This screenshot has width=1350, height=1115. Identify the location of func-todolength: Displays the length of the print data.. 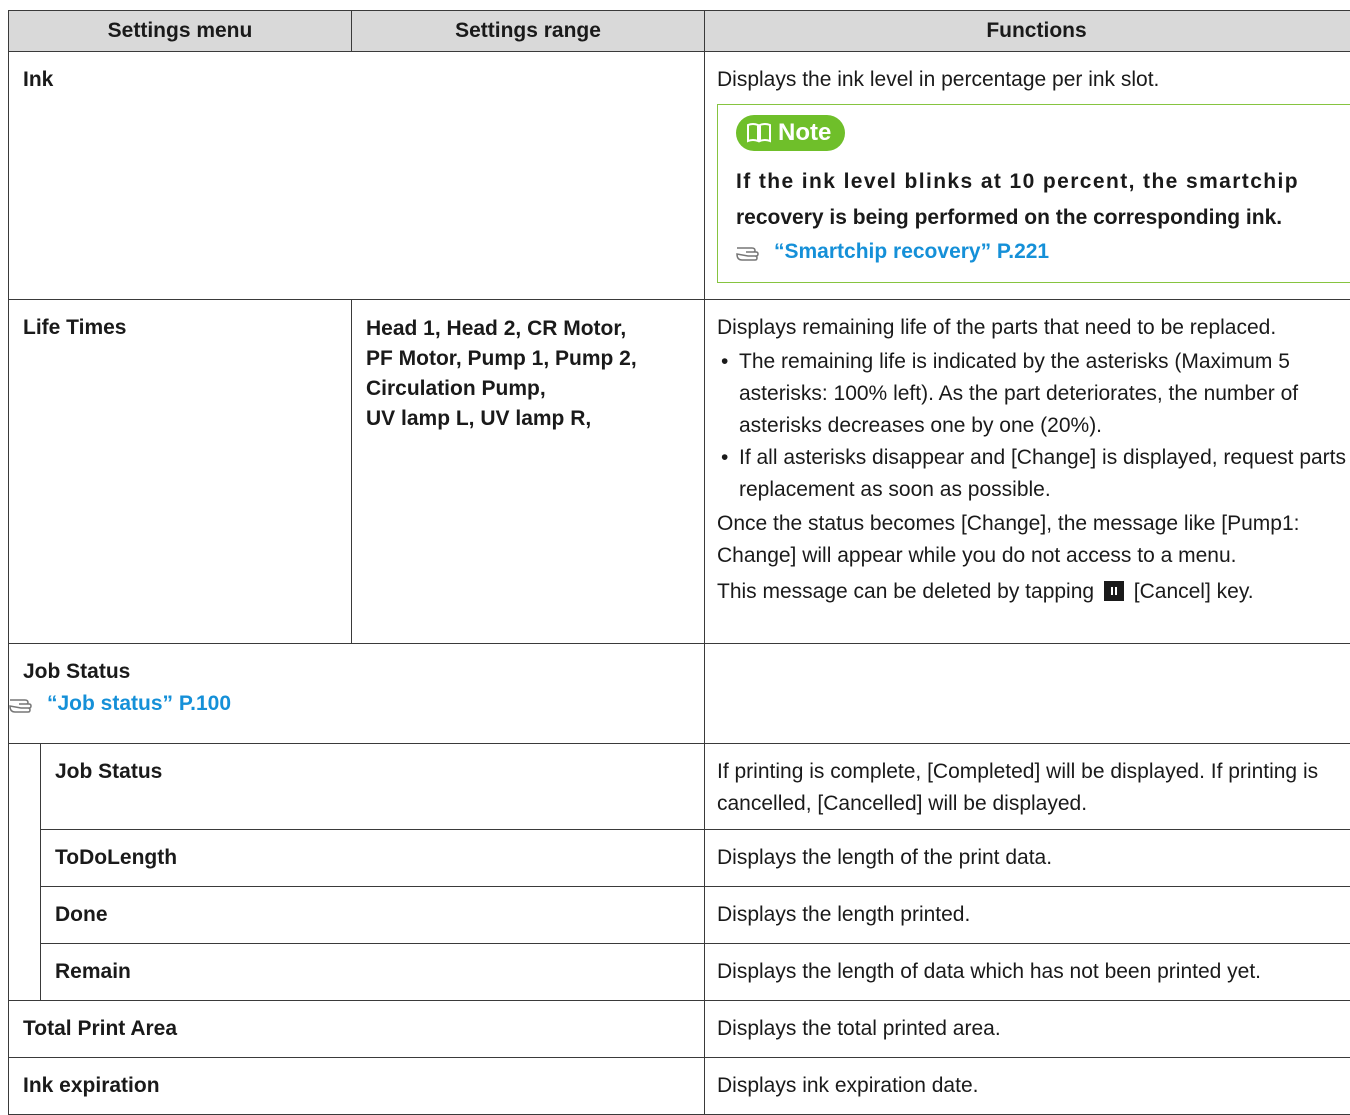
(1027, 858).